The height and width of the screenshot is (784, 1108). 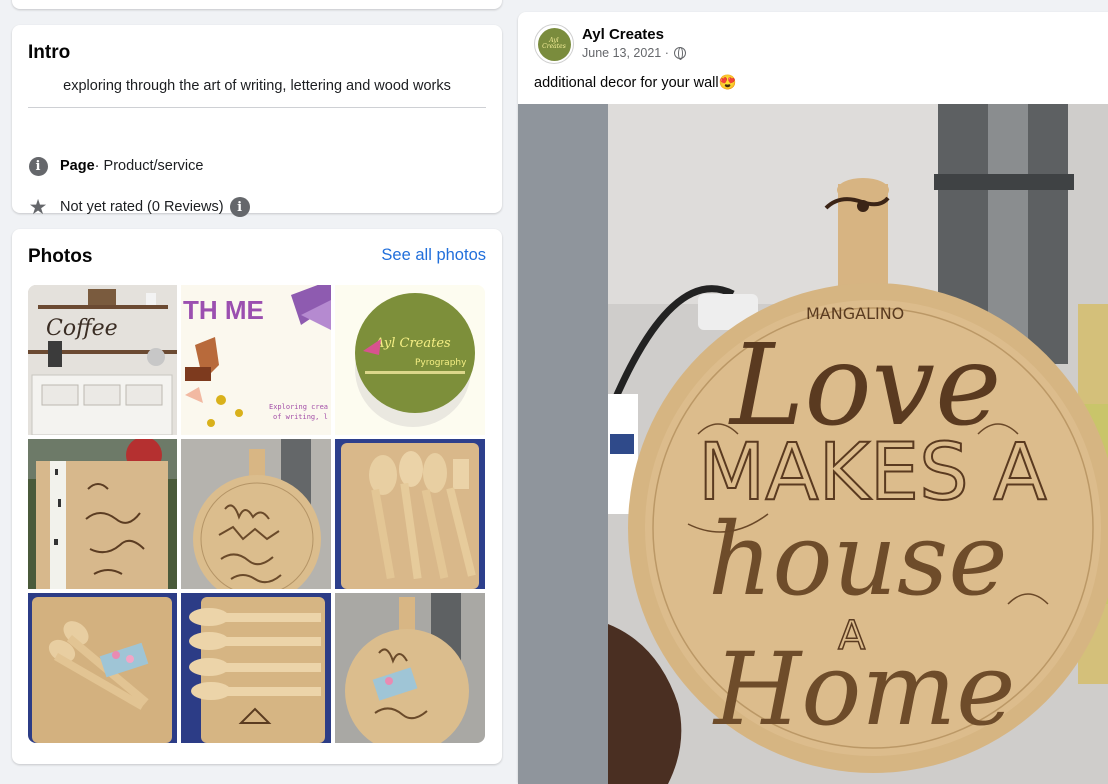 What do you see at coordinates (77, 166) in the screenshot?
I see `page-label: Page` at bounding box center [77, 166].